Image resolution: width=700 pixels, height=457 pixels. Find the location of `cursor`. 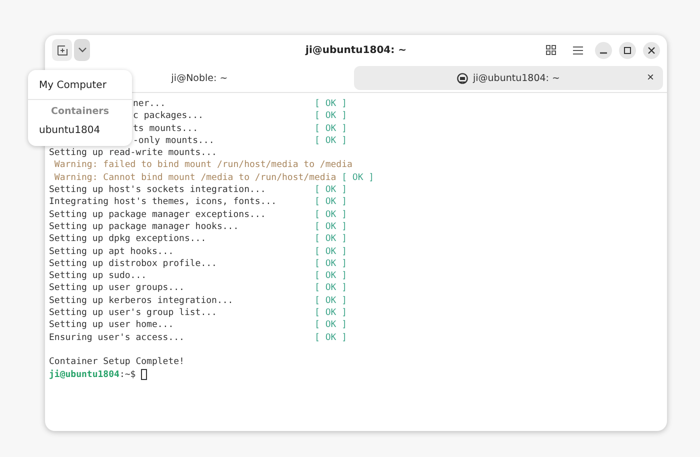

cursor is located at coordinates (143, 374).